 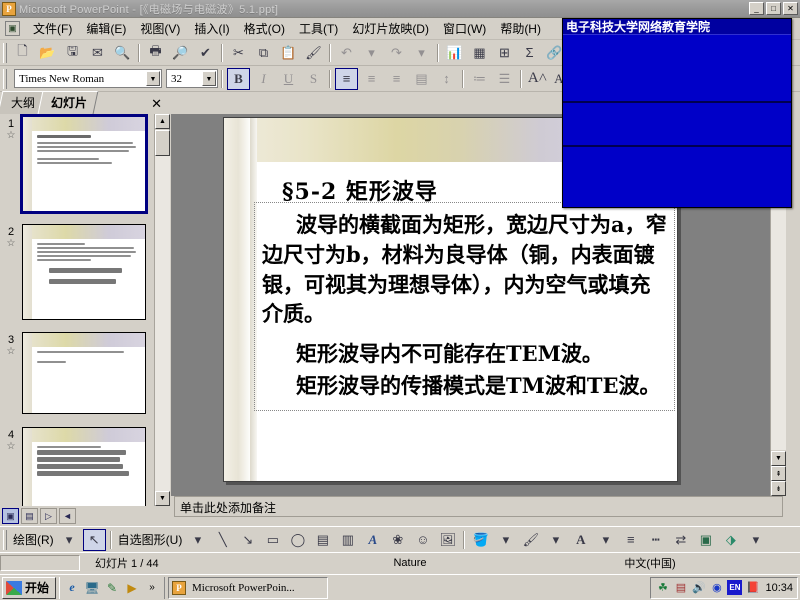 What do you see at coordinates (52, 28) in the screenshot?
I see `menu-item-file: 文件(F)` at bounding box center [52, 28].